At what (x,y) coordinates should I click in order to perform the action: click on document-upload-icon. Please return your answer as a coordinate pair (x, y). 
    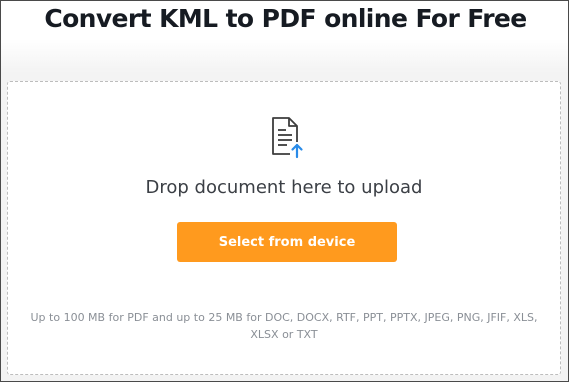
    Looking at the image, I should click on (288, 138).